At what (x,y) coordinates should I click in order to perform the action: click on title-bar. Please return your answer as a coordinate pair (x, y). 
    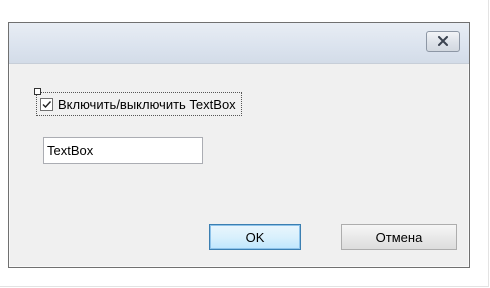
    Looking at the image, I should click on (239, 43).